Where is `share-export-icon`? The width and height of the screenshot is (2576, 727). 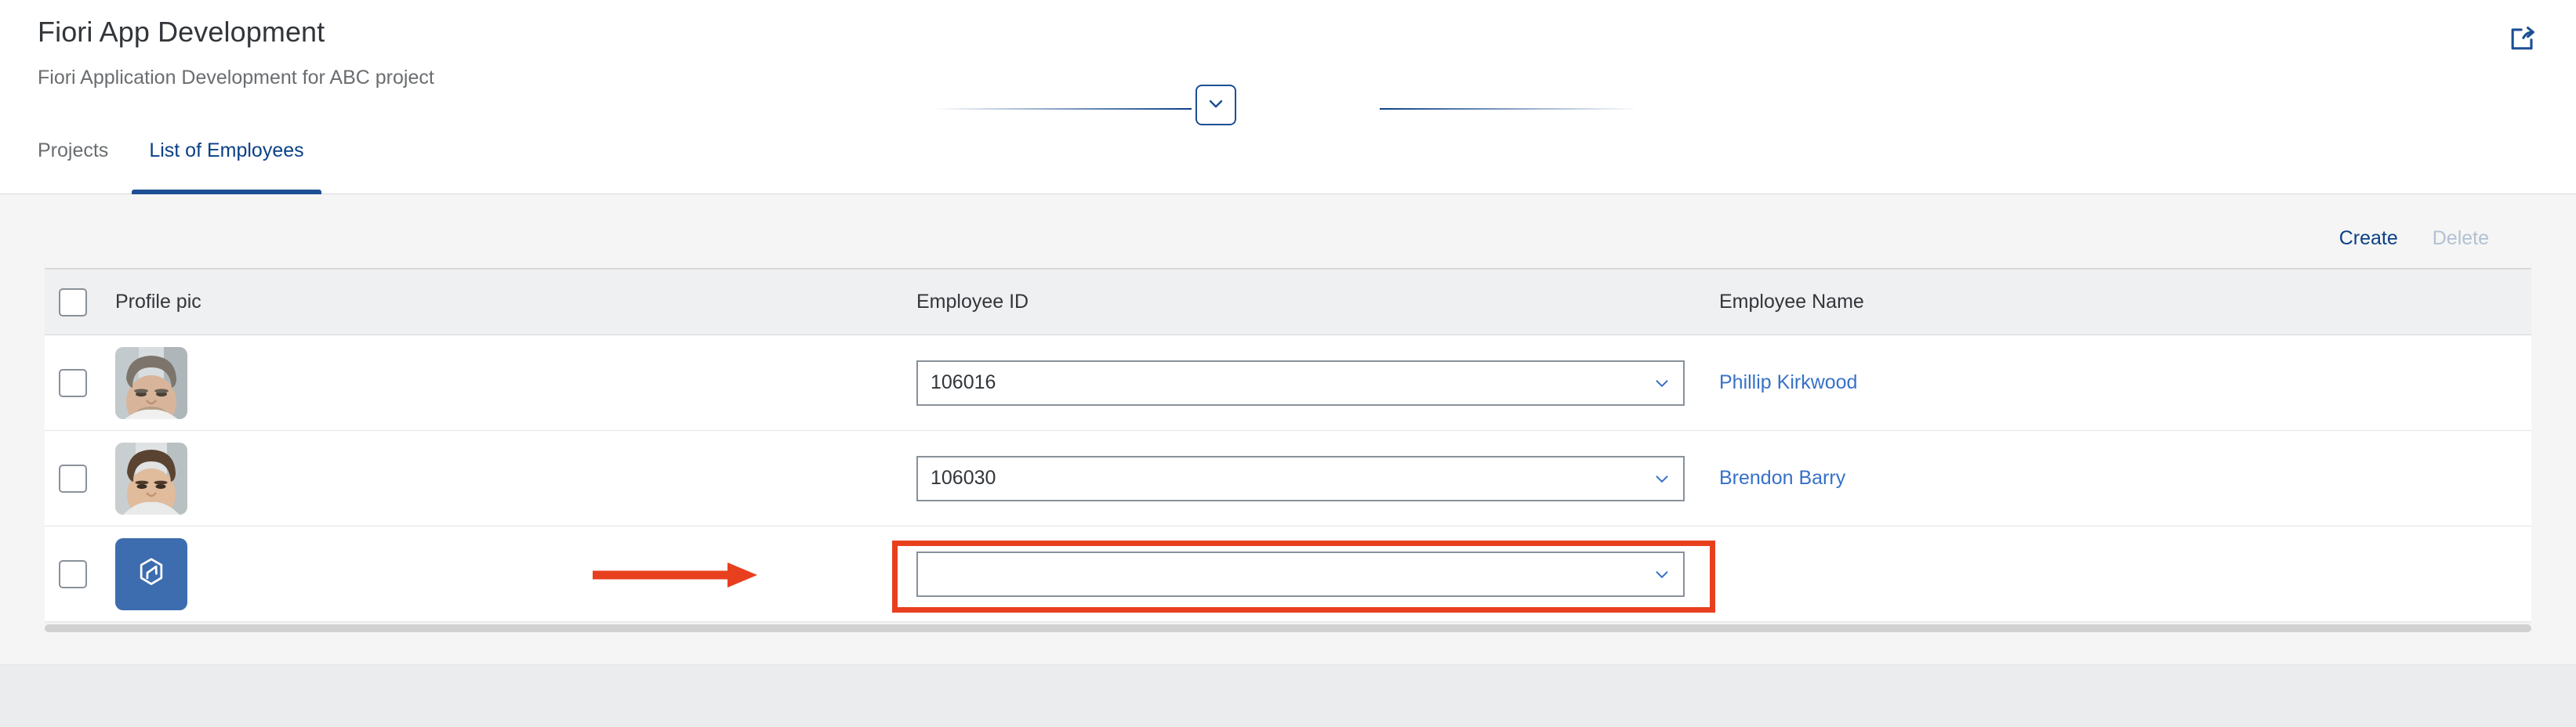
share-export-icon is located at coordinates (2522, 37).